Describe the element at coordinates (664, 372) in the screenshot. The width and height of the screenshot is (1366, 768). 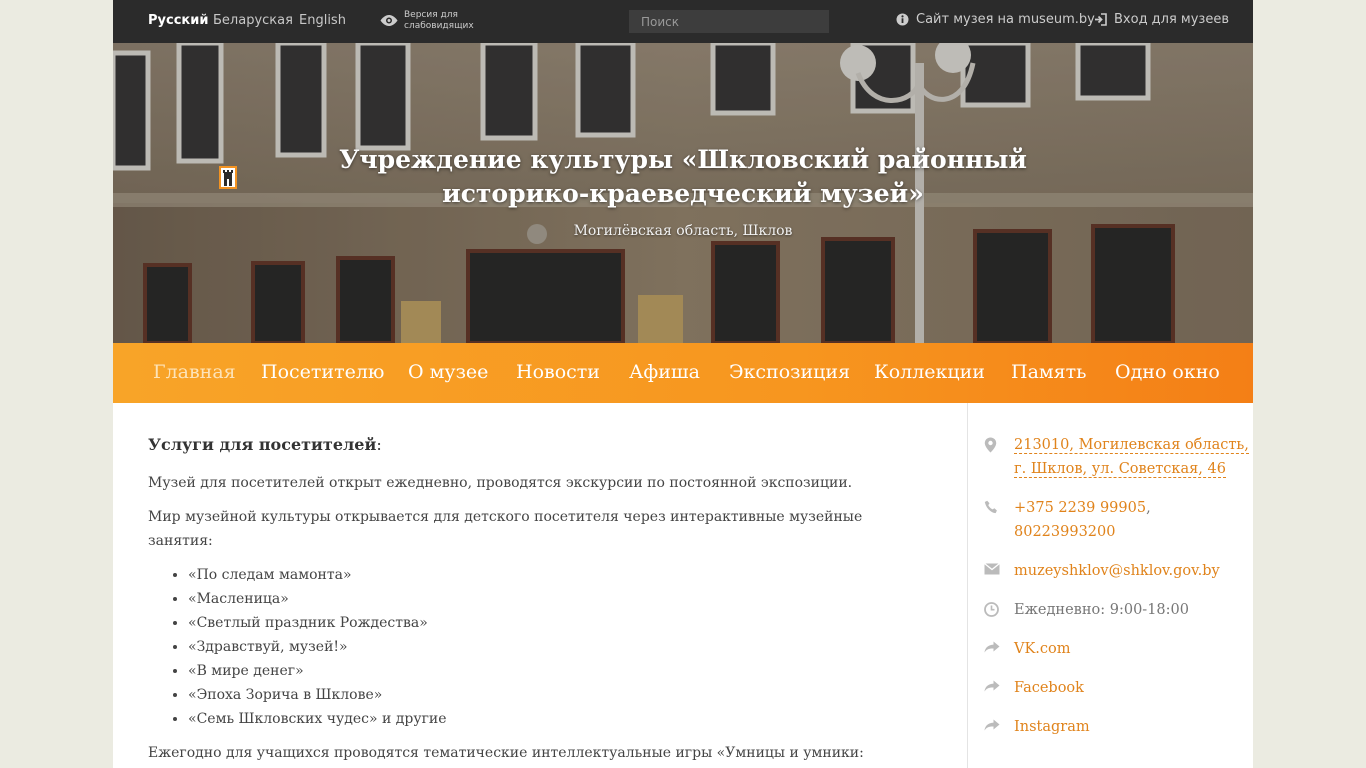
I see `nav-item-events: Афиша` at that location.